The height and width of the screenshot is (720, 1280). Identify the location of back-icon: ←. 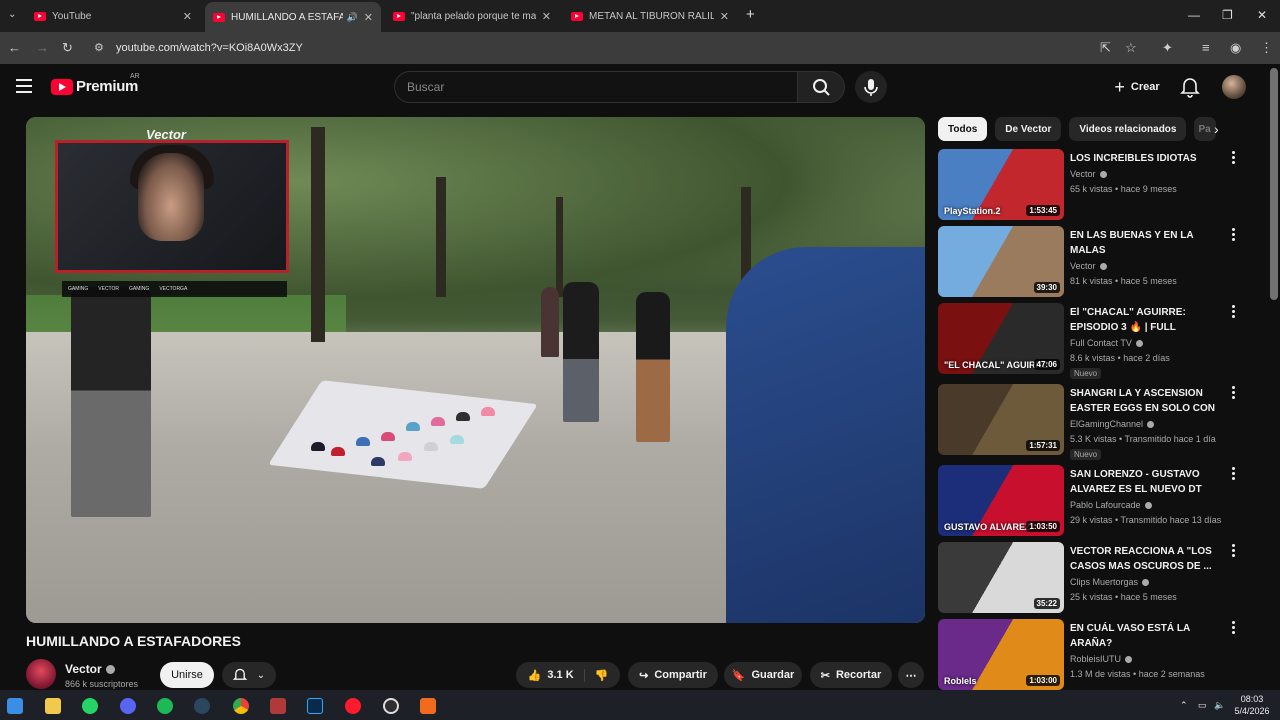
(14, 47).